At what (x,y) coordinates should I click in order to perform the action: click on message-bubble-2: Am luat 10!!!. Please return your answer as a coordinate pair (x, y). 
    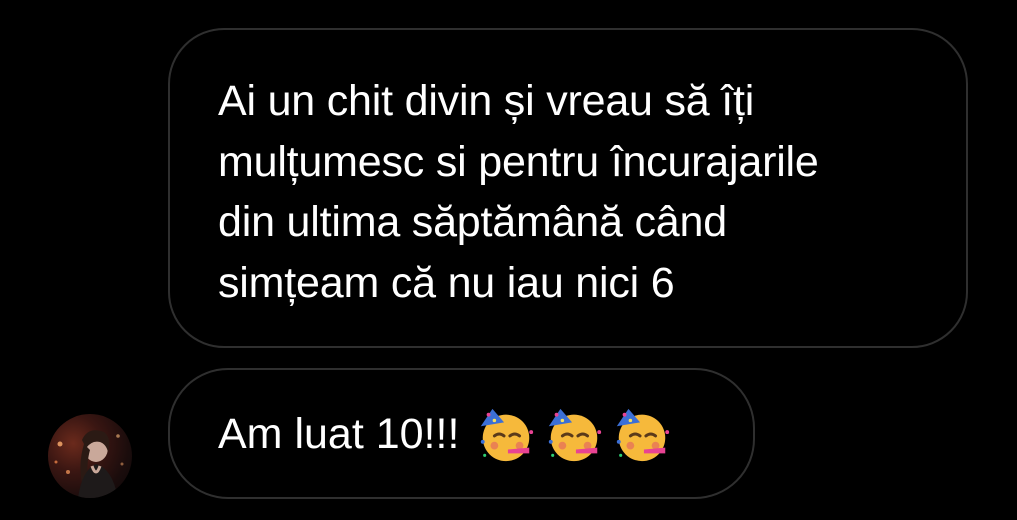
    Looking at the image, I should click on (461, 433).